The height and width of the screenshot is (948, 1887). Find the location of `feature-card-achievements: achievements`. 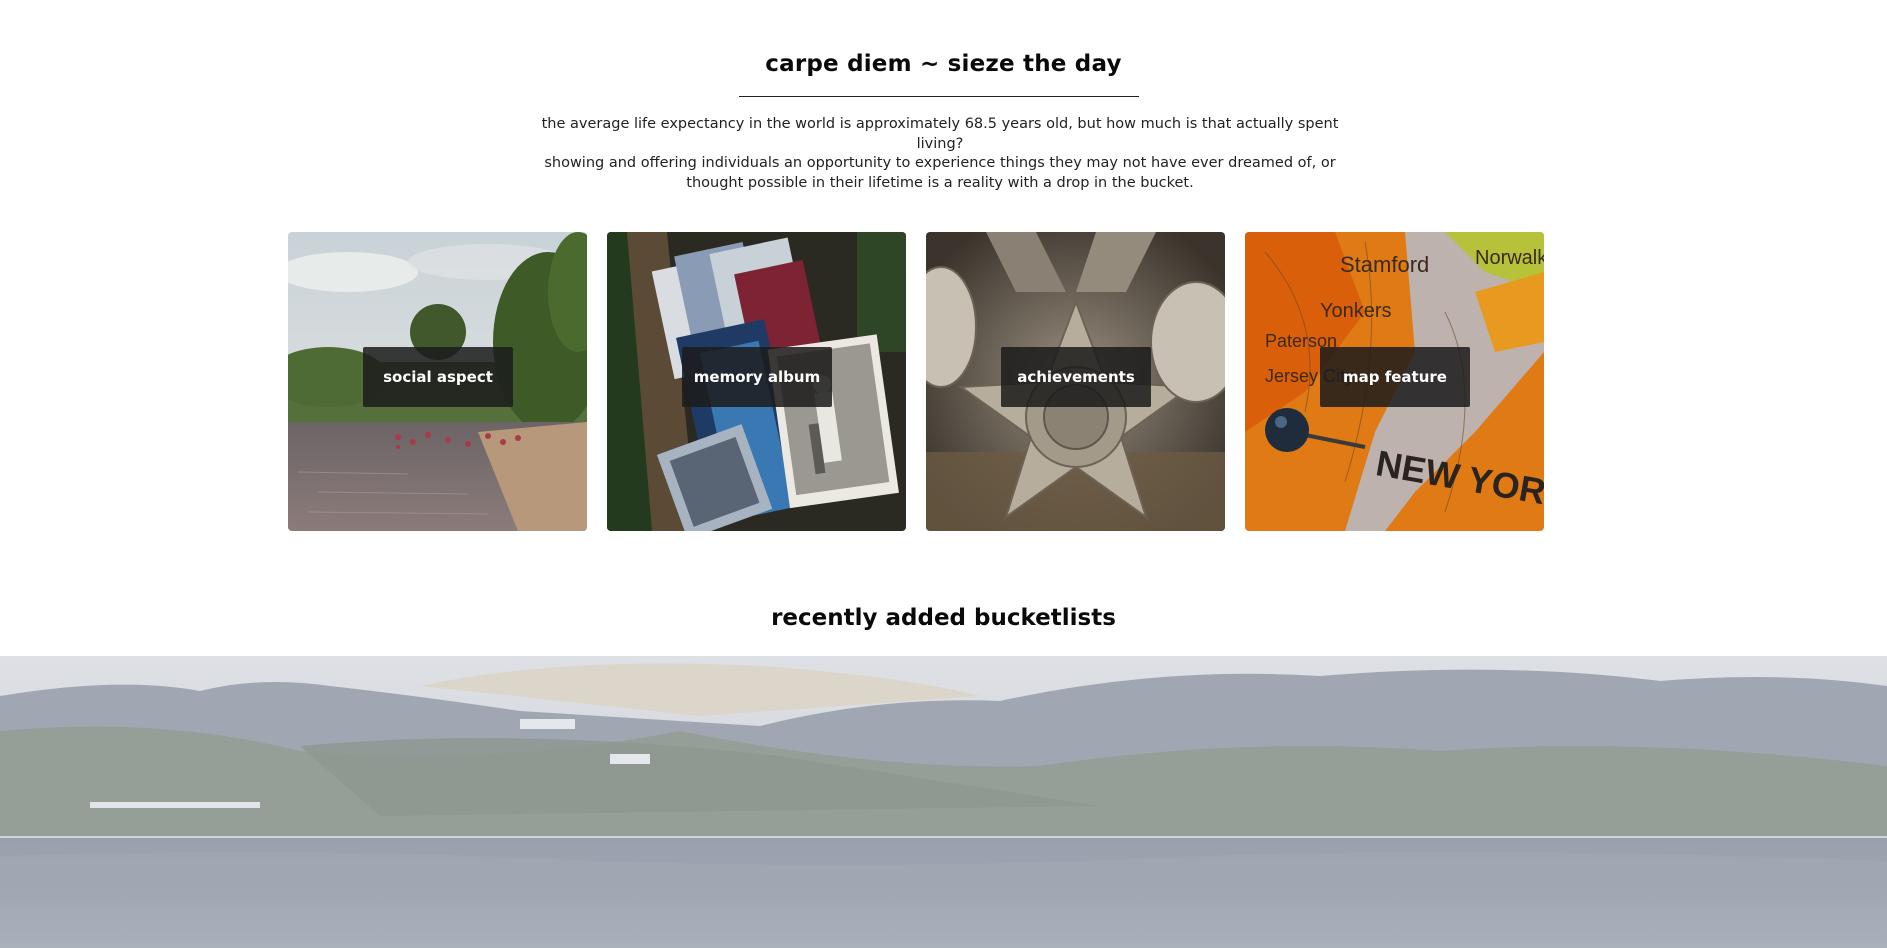

feature-card-achievements: achievements is located at coordinates (1075, 381).